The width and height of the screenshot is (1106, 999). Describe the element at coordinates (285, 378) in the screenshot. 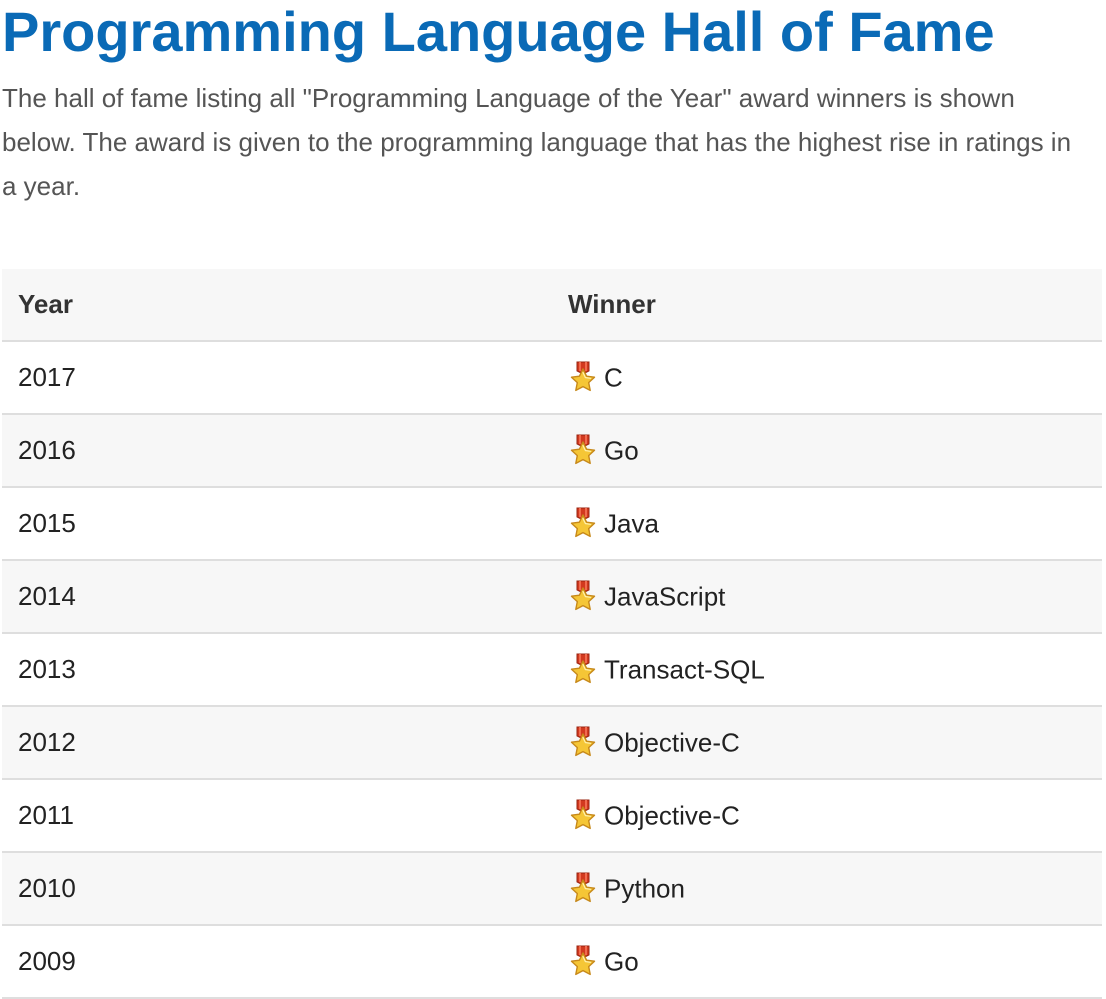

I see `year-cell: 2017` at that location.